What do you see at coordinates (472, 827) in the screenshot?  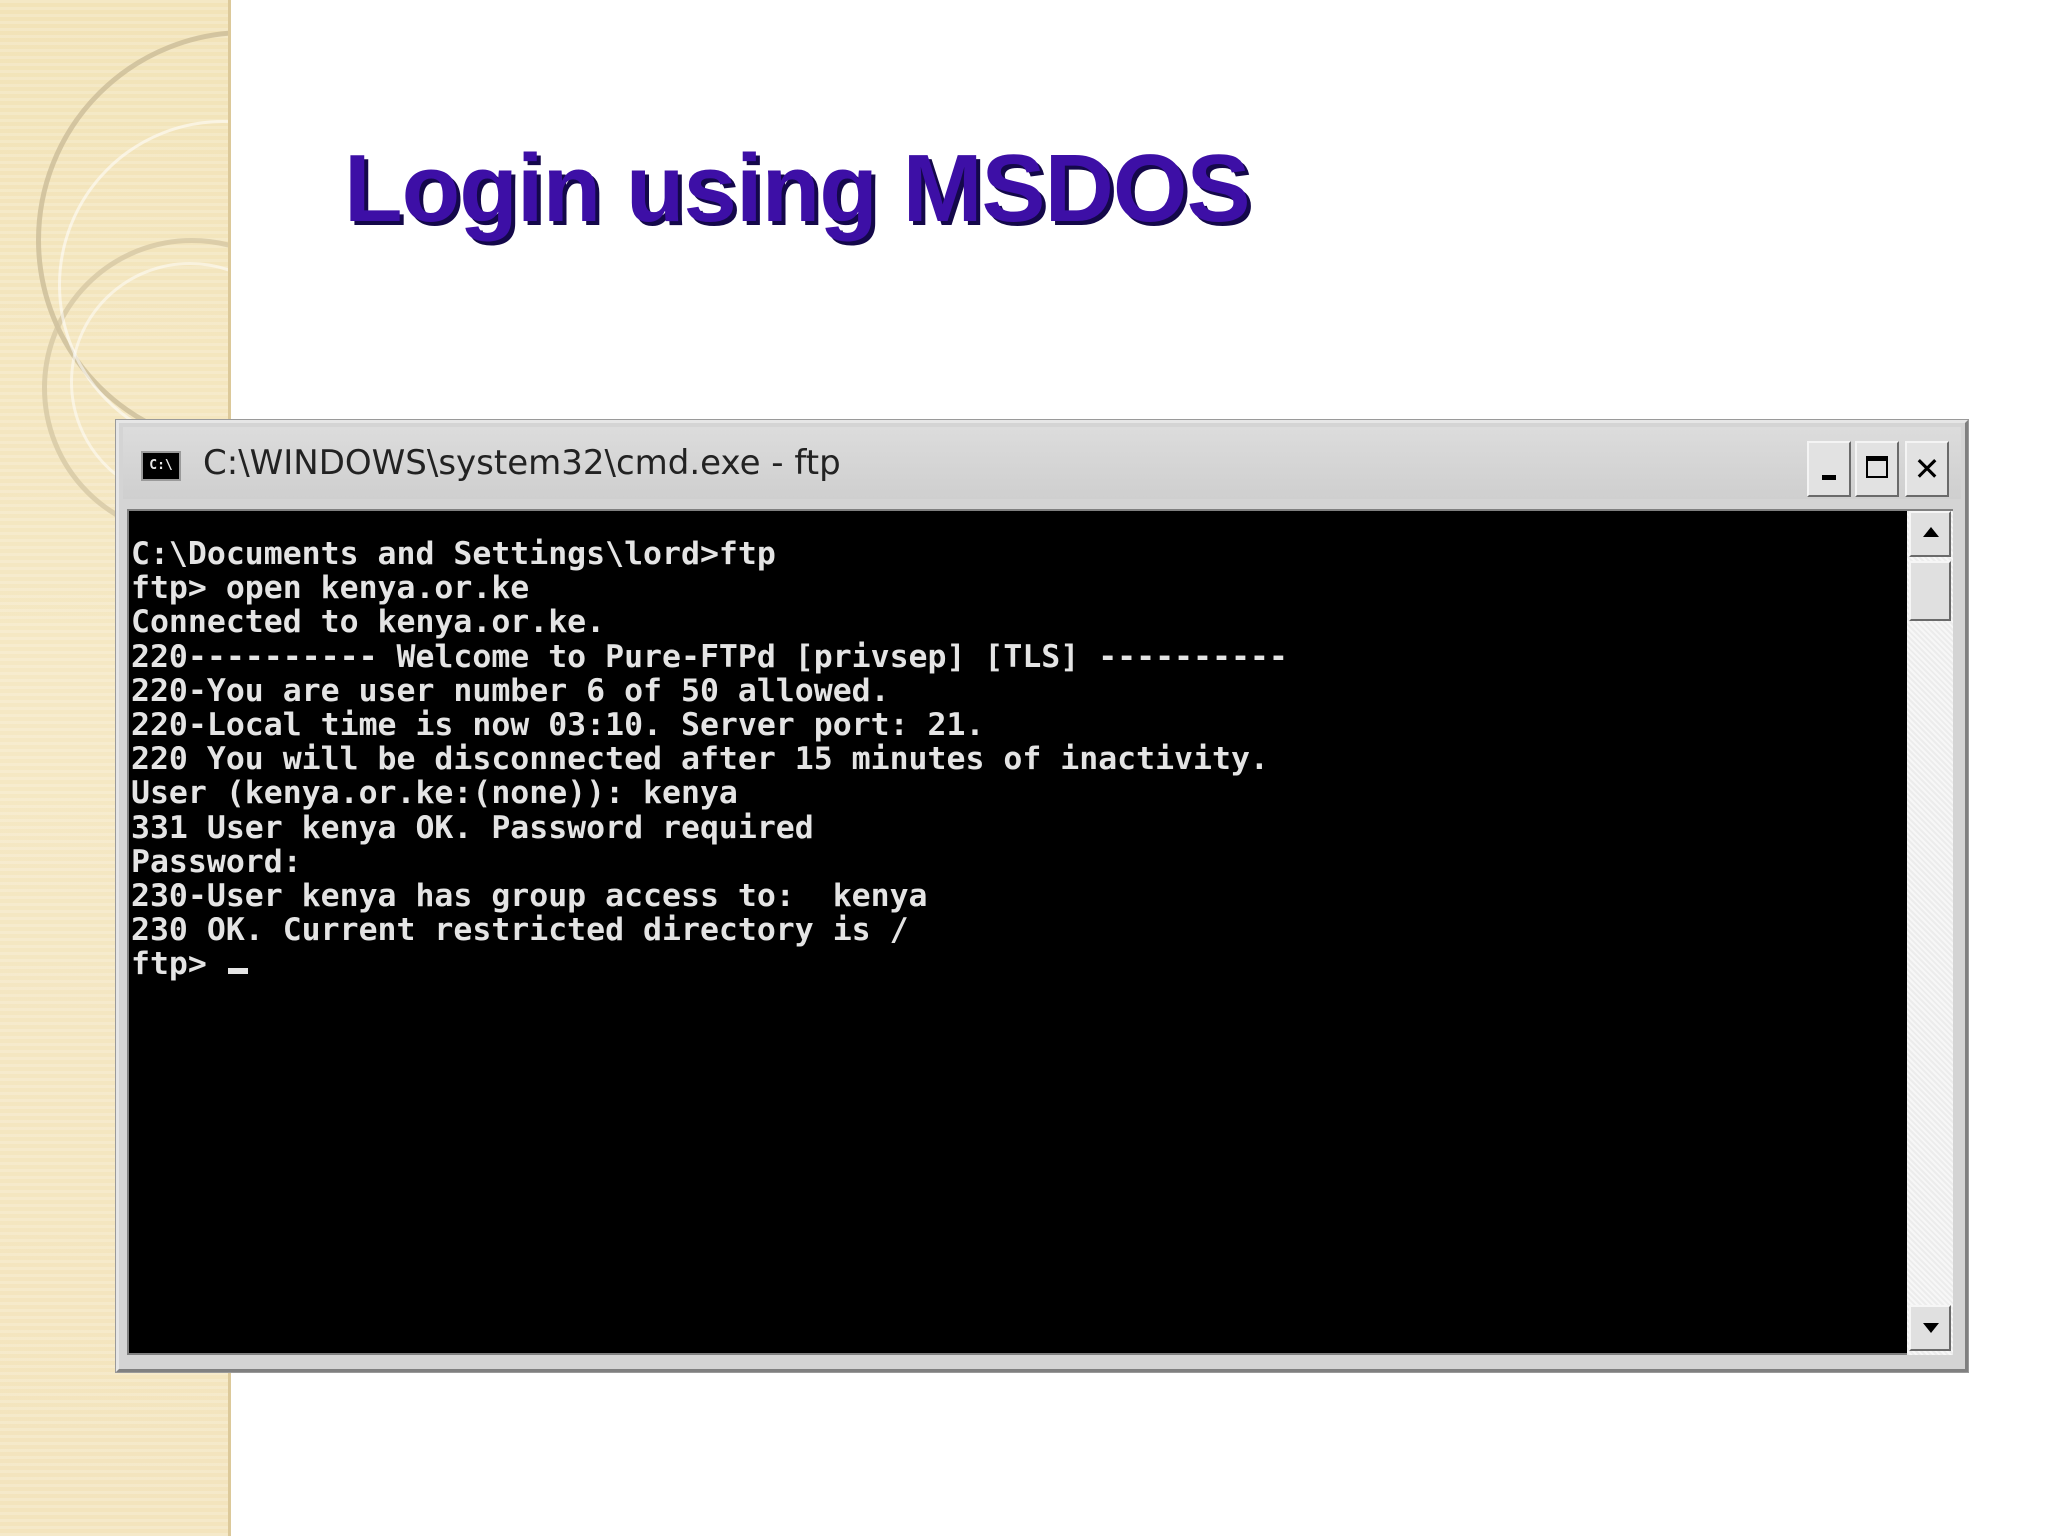 I see `console-line: 331 User kenya OK. Password required` at bounding box center [472, 827].